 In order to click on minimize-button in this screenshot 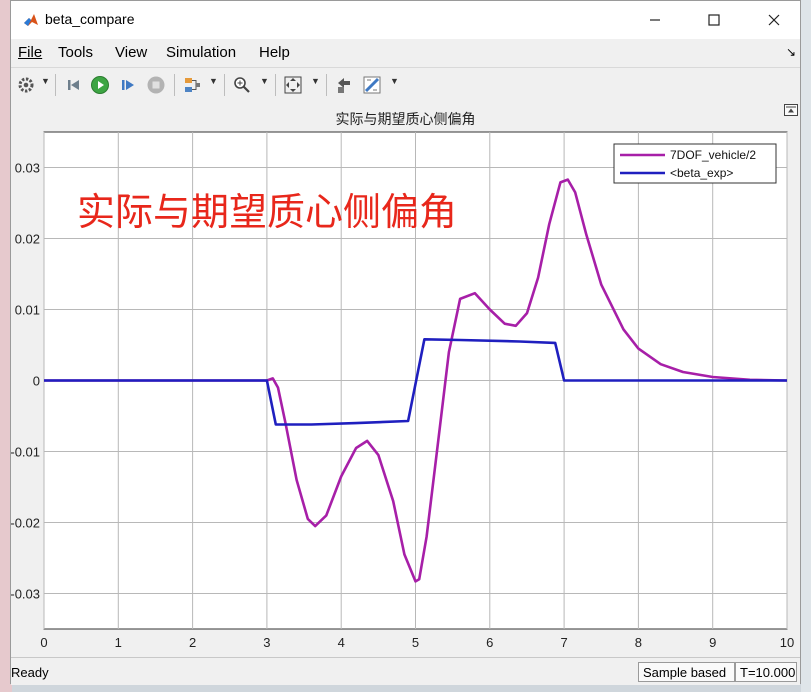, I will do `click(655, 20)`.